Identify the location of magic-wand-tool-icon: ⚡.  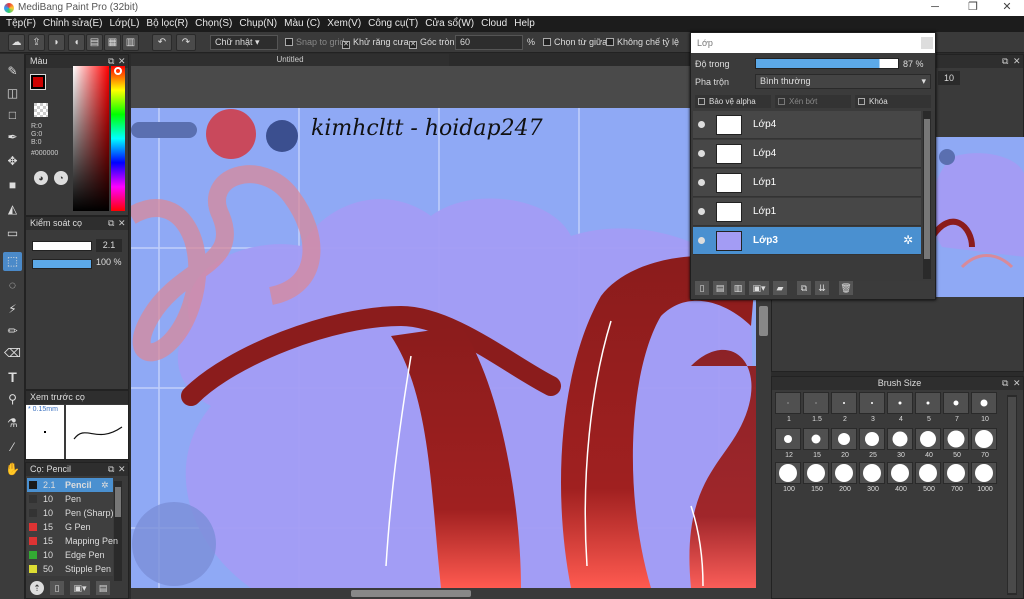
(12, 309).